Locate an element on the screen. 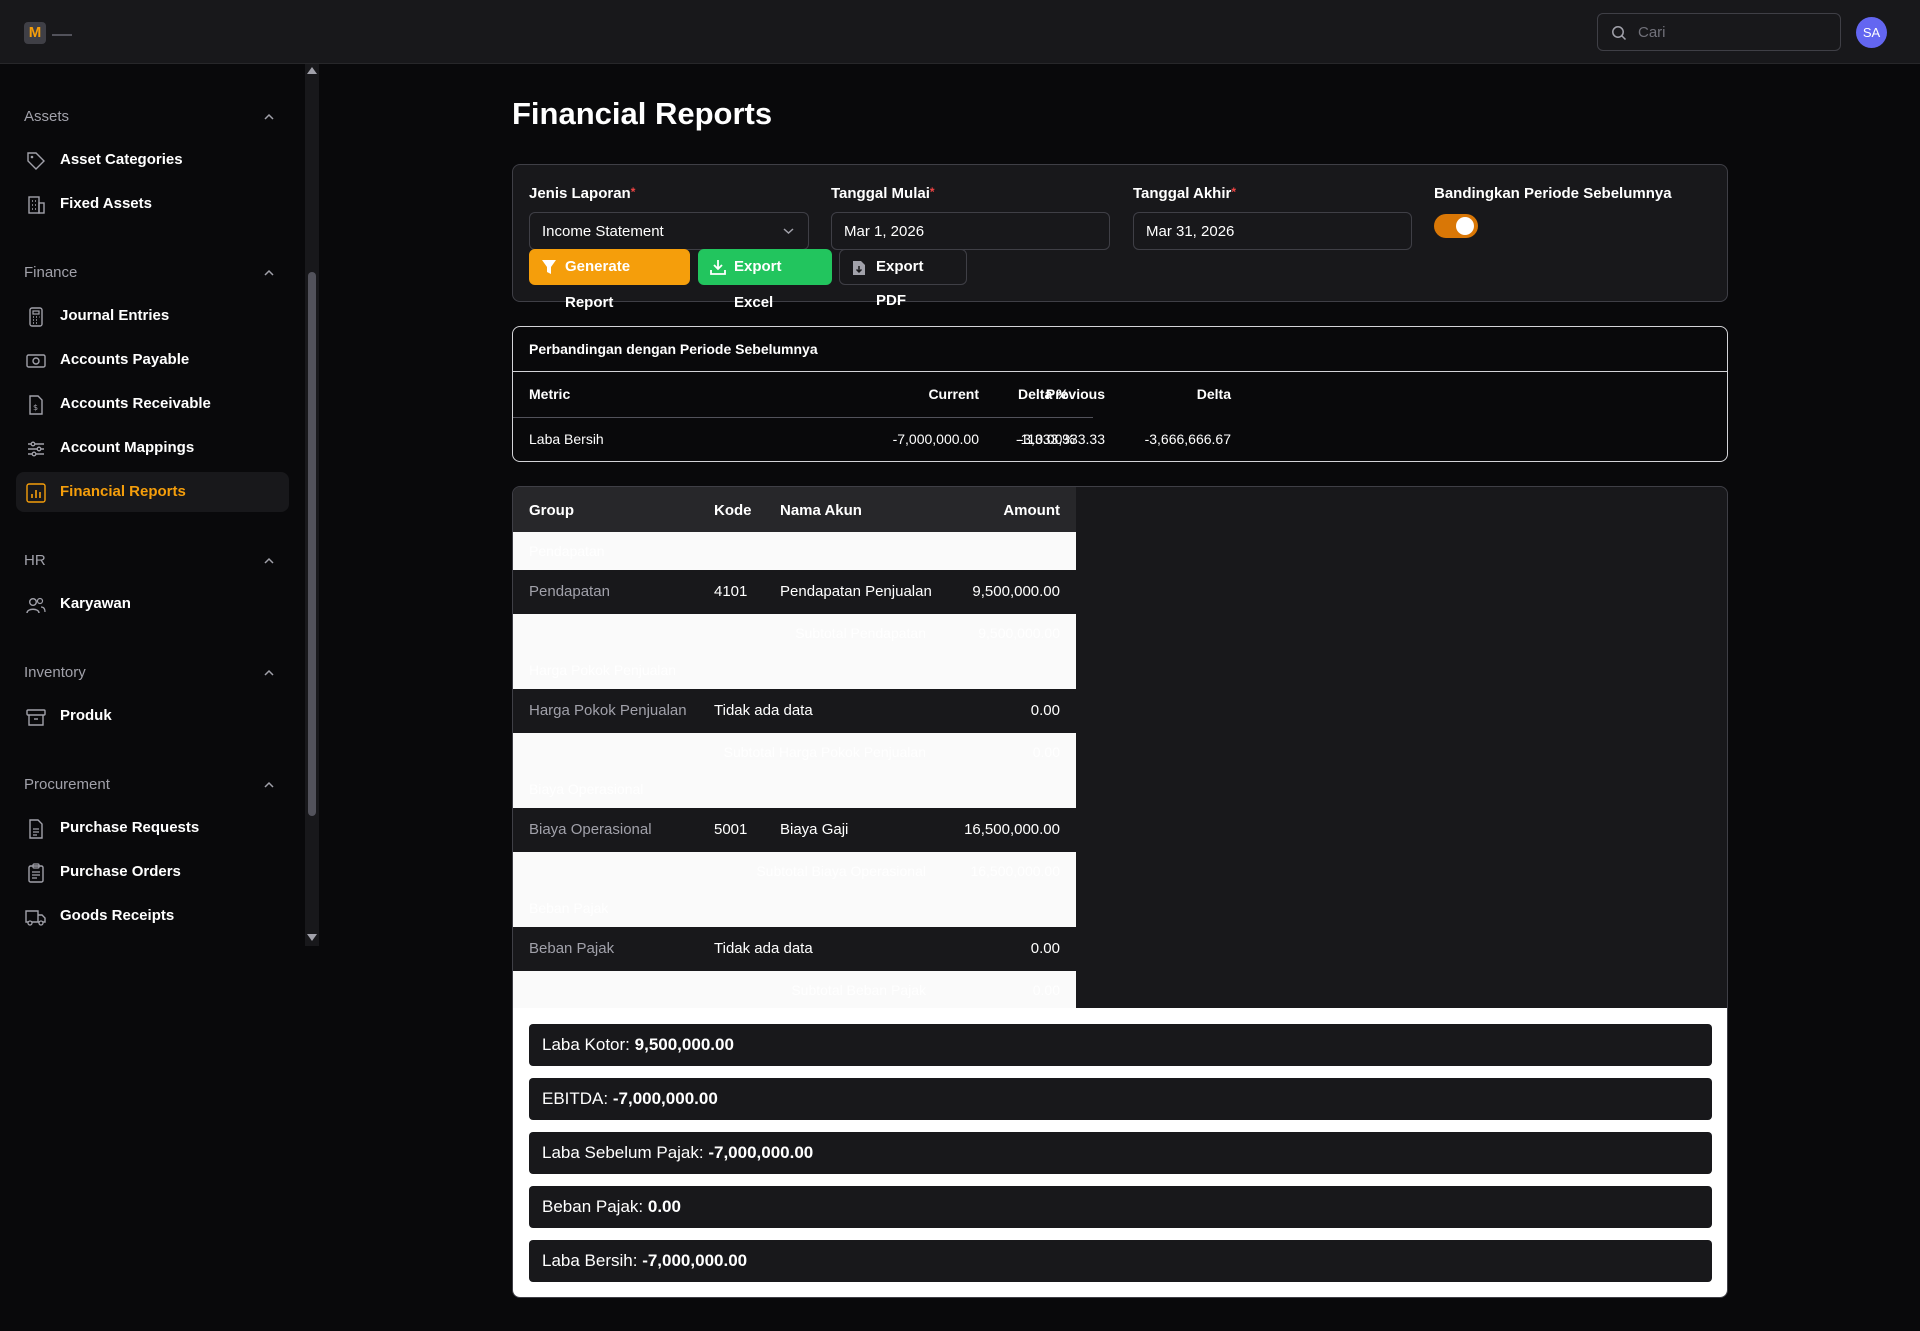  clipboard-icon is located at coordinates (36, 873).